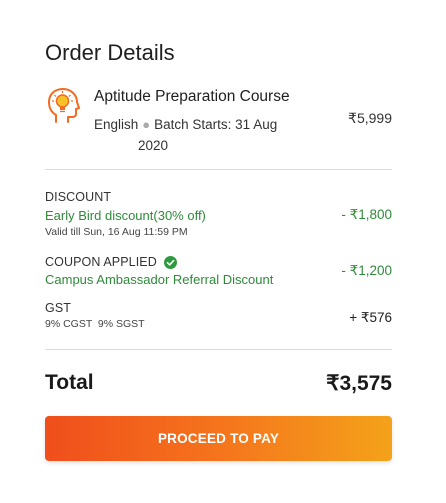 The height and width of the screenshot is (503, 446). What do you see at coordinates (366, 214) in the screenshot?
I see `discount-amount: - ₹1,800` at bounding box center [366, 214].